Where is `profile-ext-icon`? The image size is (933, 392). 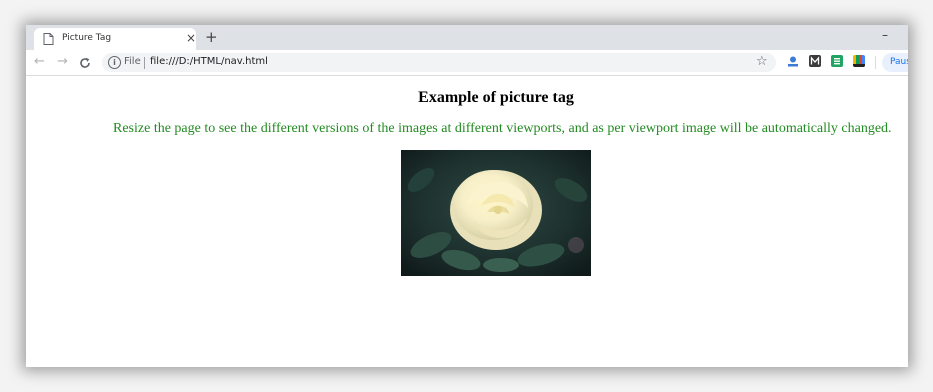 profile-ext-icon is located at coordinates (793, 61).